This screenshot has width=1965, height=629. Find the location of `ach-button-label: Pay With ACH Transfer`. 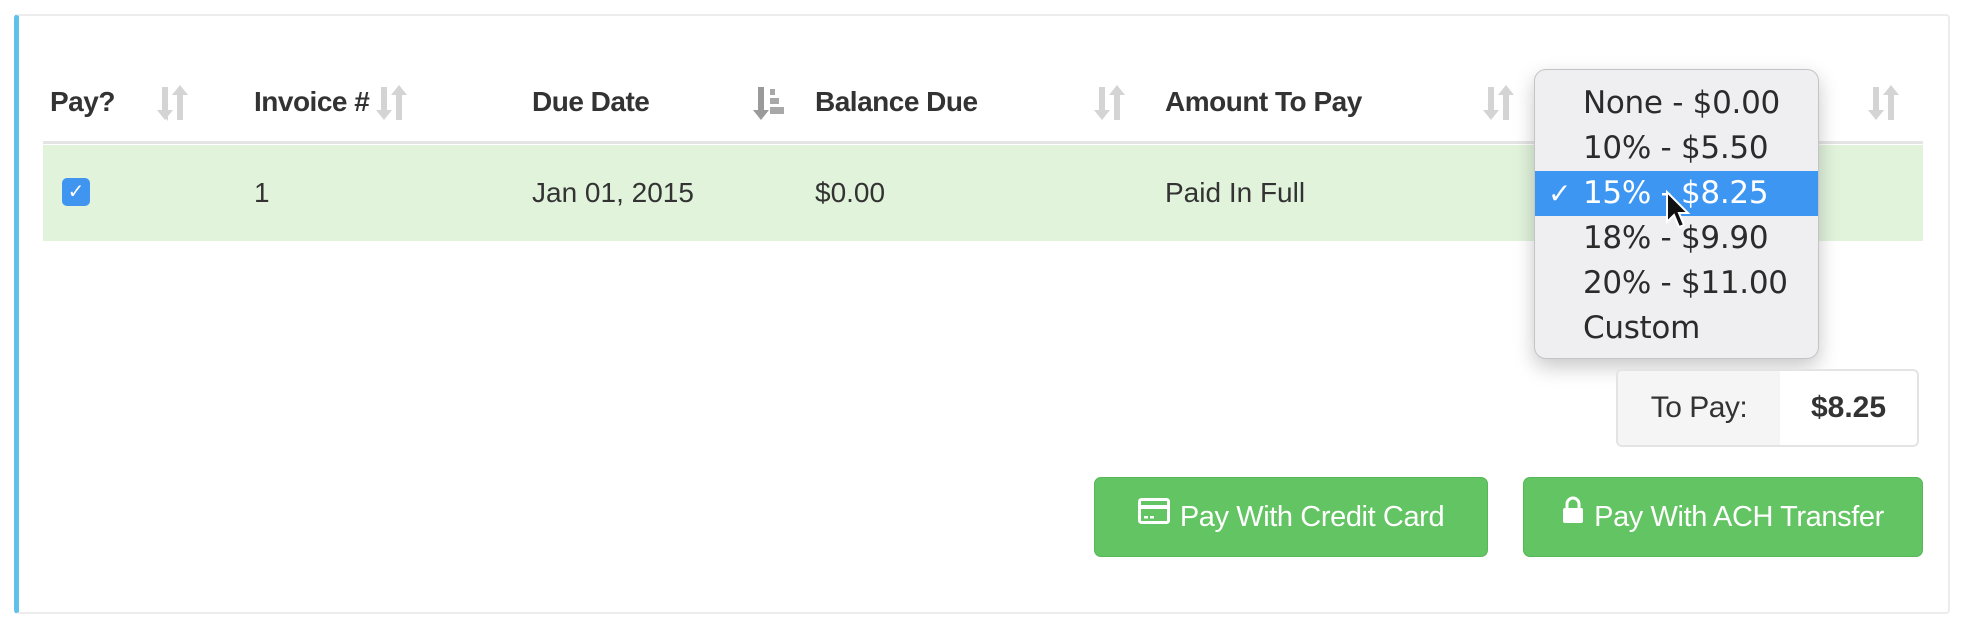

ach-button-label: Pay With ACH Transfer is located at coordinates (1739, 517).